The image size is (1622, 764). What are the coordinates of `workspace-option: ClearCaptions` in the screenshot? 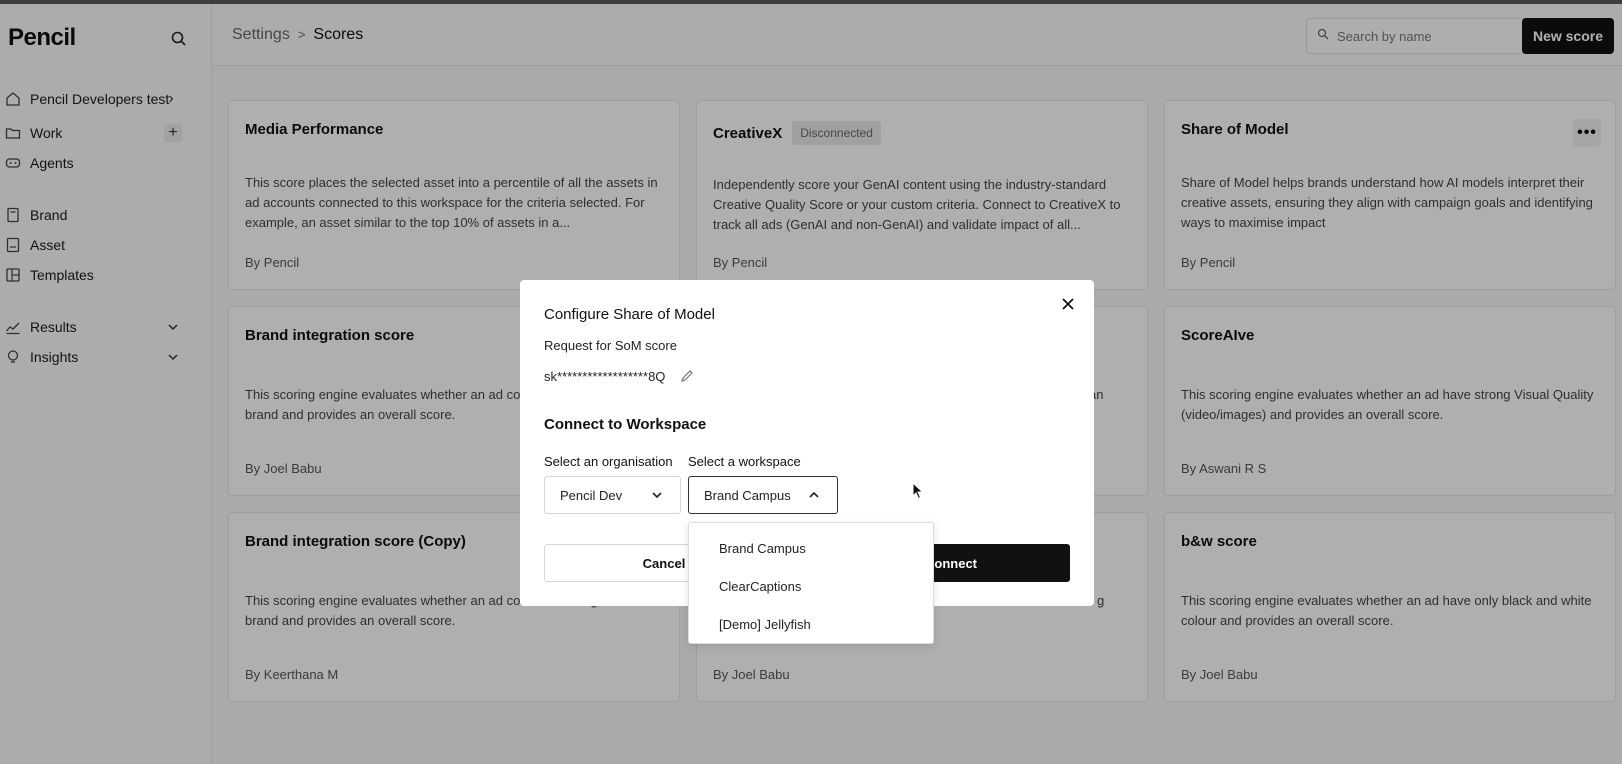 It's located at (811, 586).